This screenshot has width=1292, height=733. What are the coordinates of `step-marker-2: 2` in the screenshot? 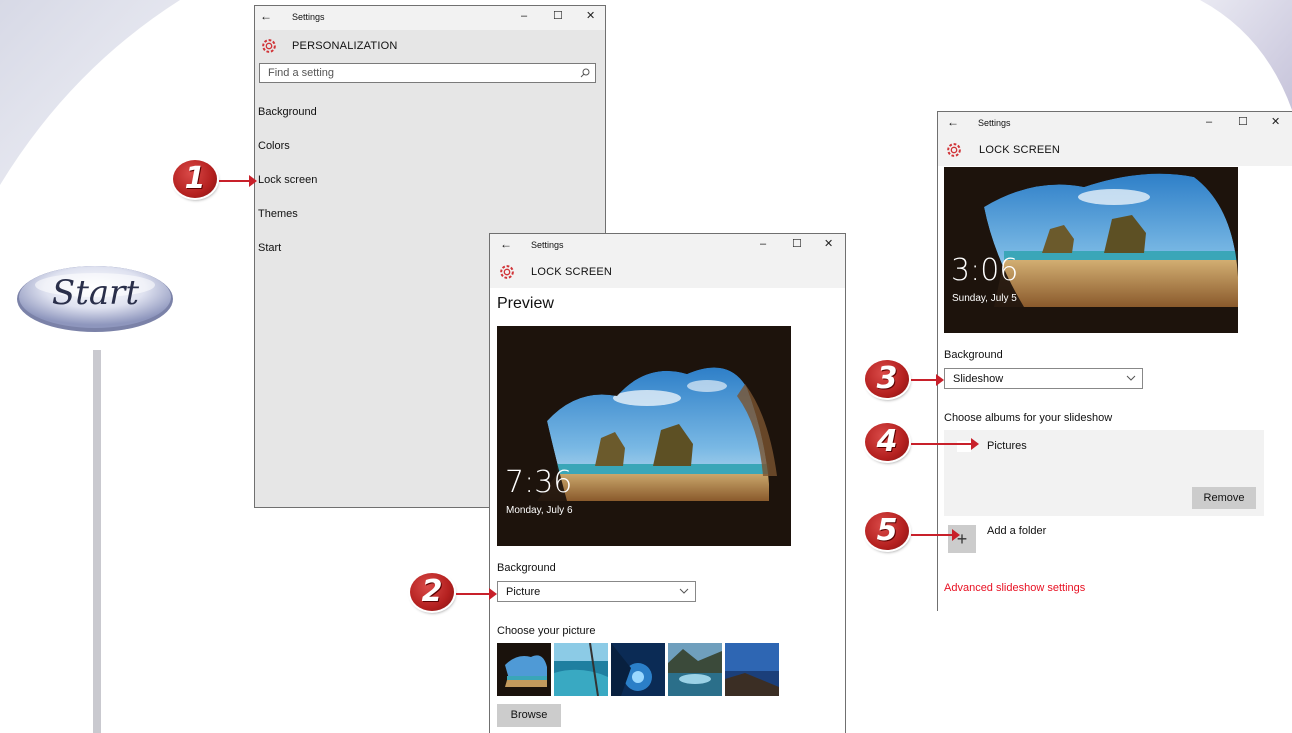 It's located at (434, 593).